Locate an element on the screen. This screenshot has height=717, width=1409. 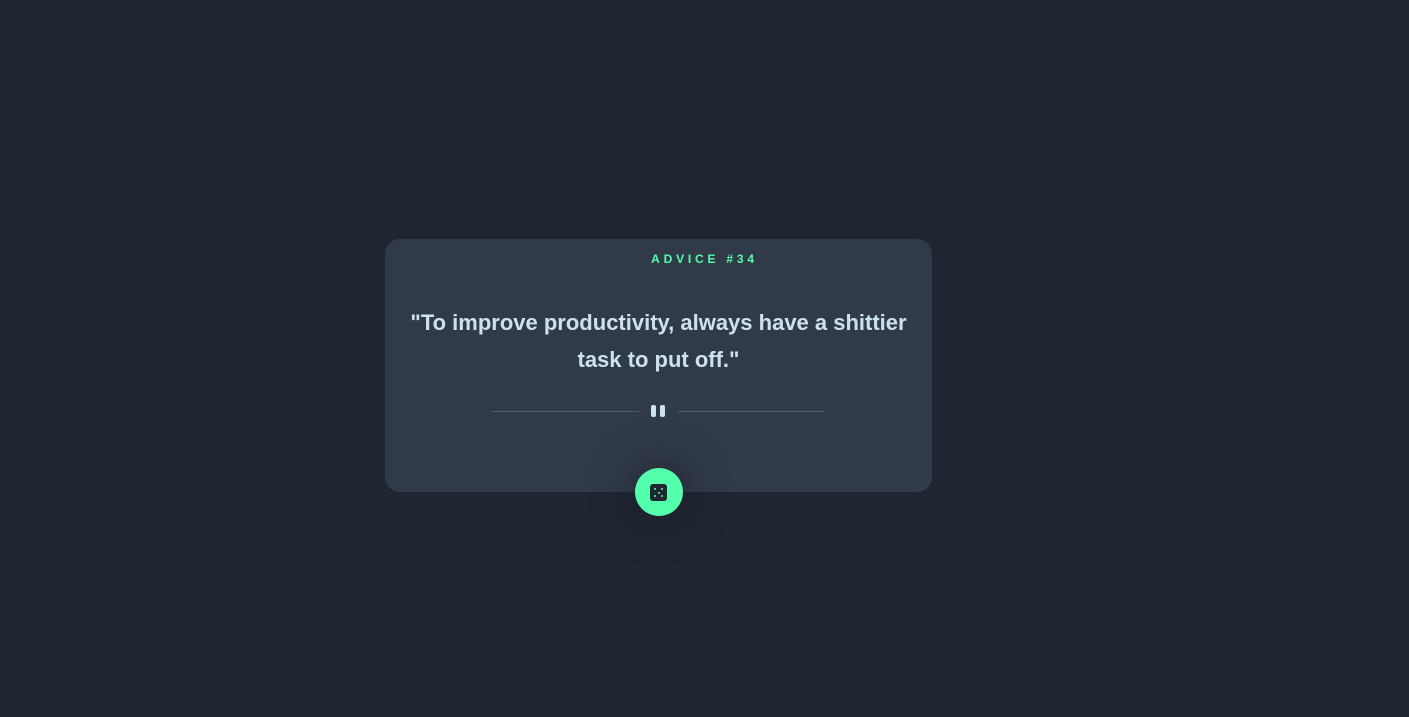
dice-icon is located at coordinates (658, 492).